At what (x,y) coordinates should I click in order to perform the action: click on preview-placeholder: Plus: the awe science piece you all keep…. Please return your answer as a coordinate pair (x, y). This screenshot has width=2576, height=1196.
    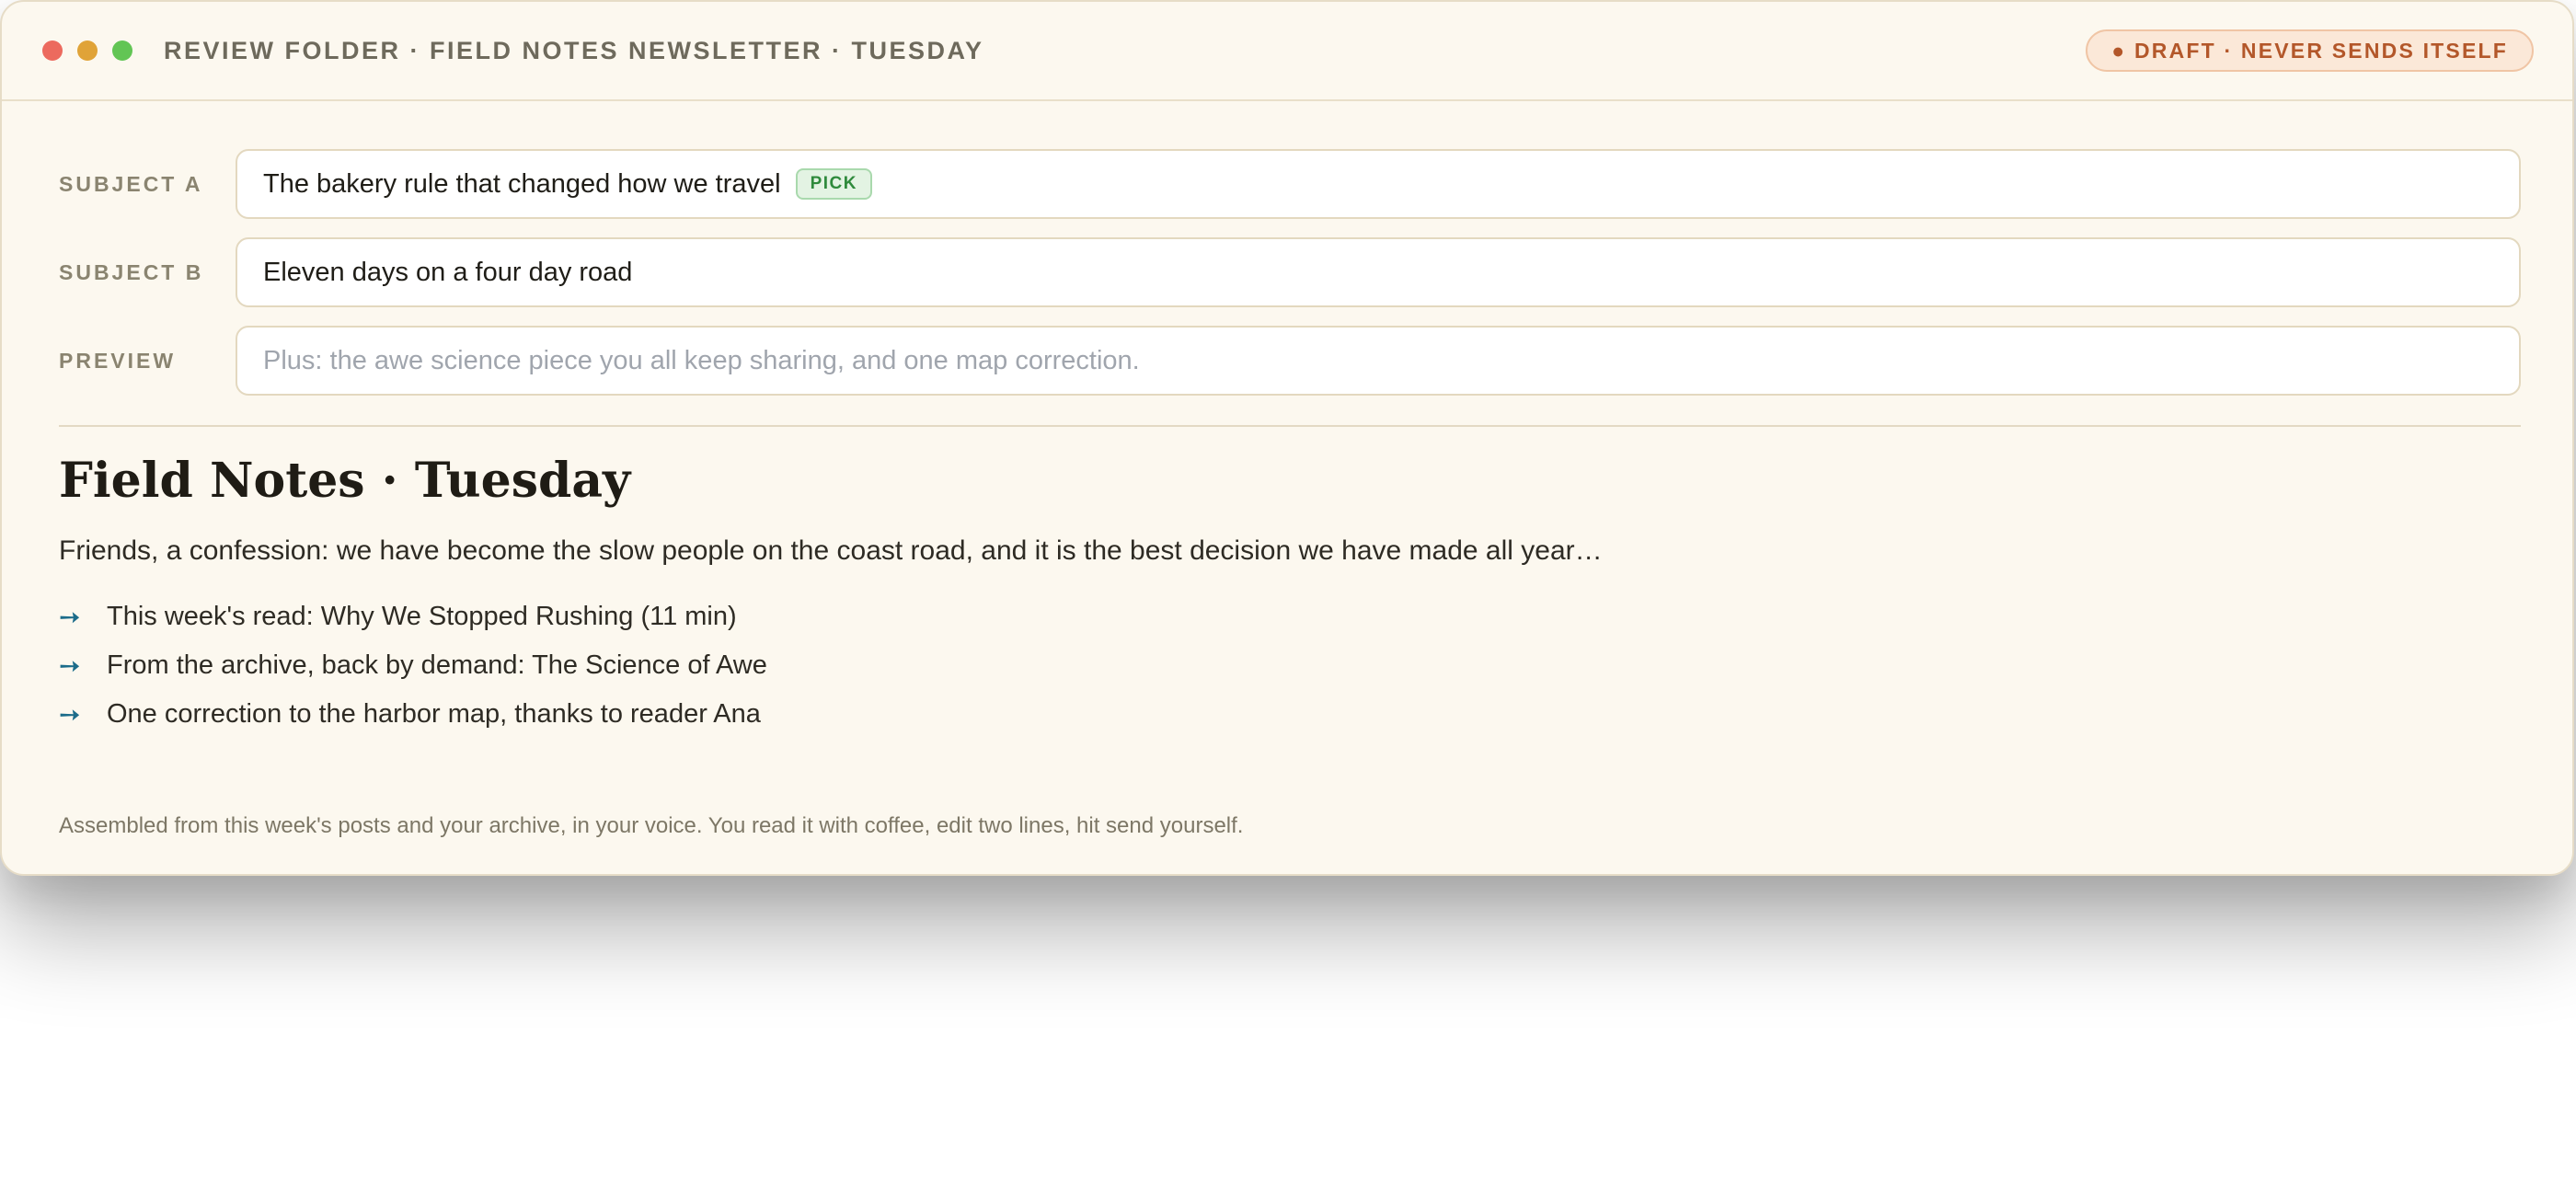
    Looking at the image, I should click on (701, 360).